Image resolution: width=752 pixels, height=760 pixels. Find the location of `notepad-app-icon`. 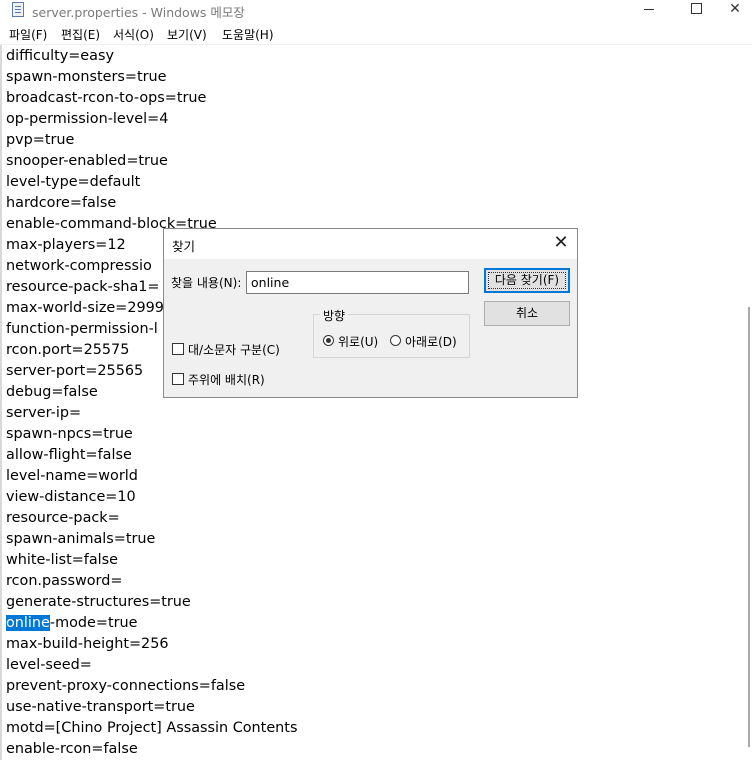

notepad-app-icon is located at coordinates (18, 9).